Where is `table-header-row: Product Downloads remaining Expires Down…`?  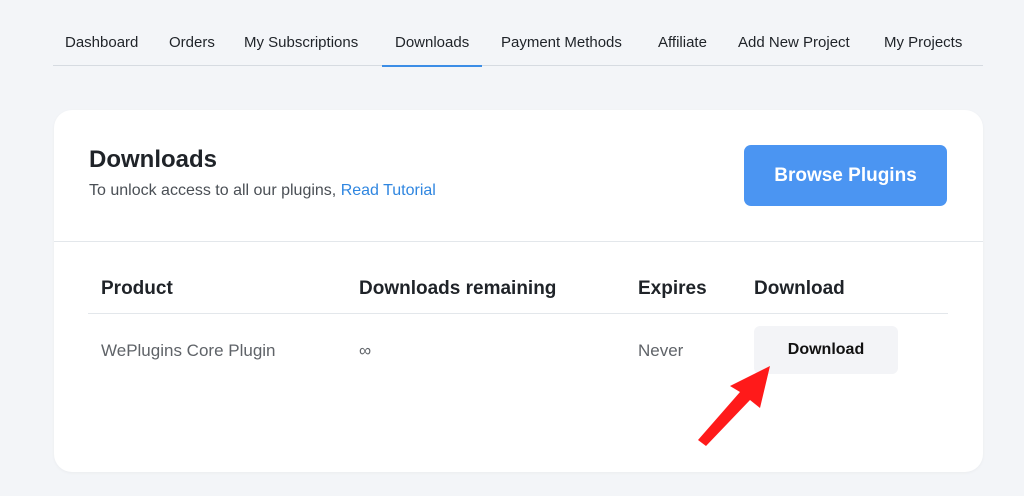
table-header-row: Product Downloads remaining Expires Down… is located at coordinates (518, 286).